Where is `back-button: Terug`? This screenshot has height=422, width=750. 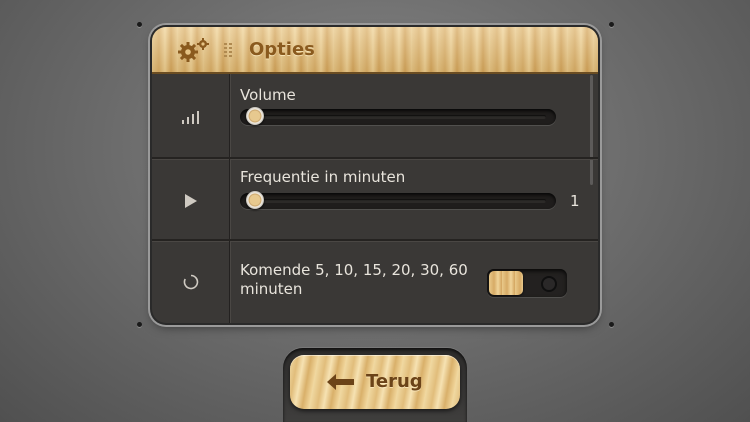 back-button: Terug is located at coordinates (375, 382).